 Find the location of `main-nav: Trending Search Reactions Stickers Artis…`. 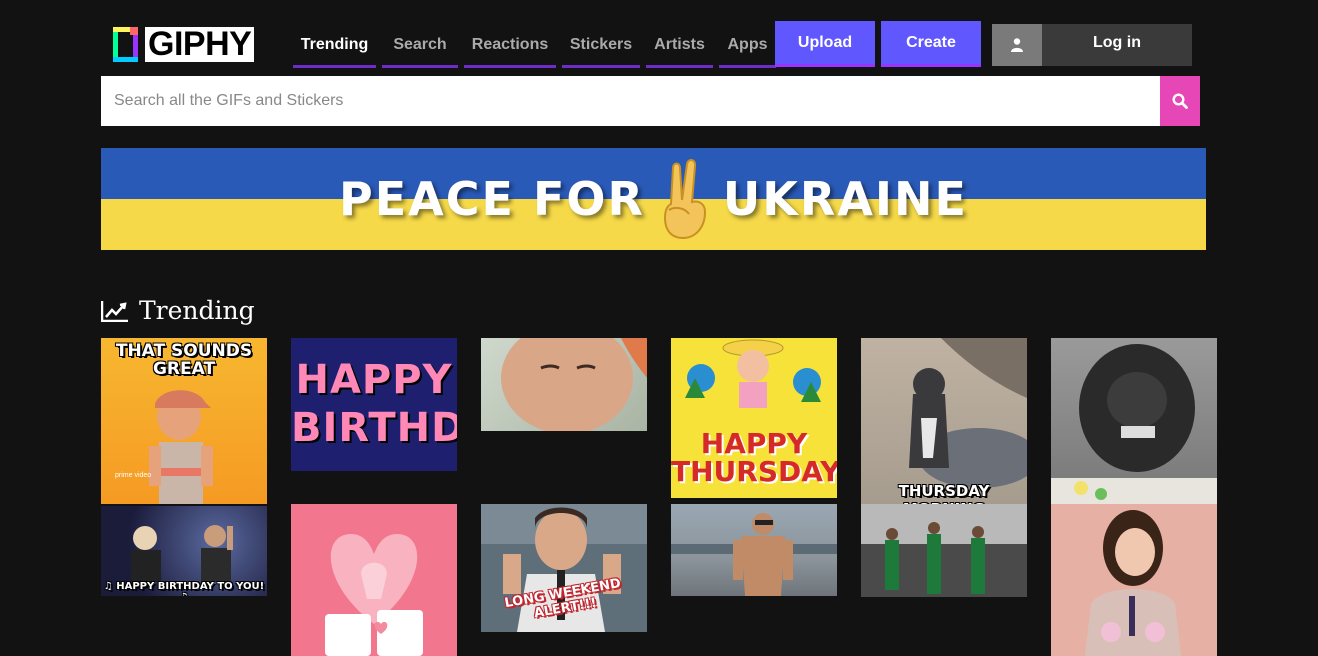

main-nav: Trending Search Reactions Stickers Artis… is located at coordinates (537, 46).